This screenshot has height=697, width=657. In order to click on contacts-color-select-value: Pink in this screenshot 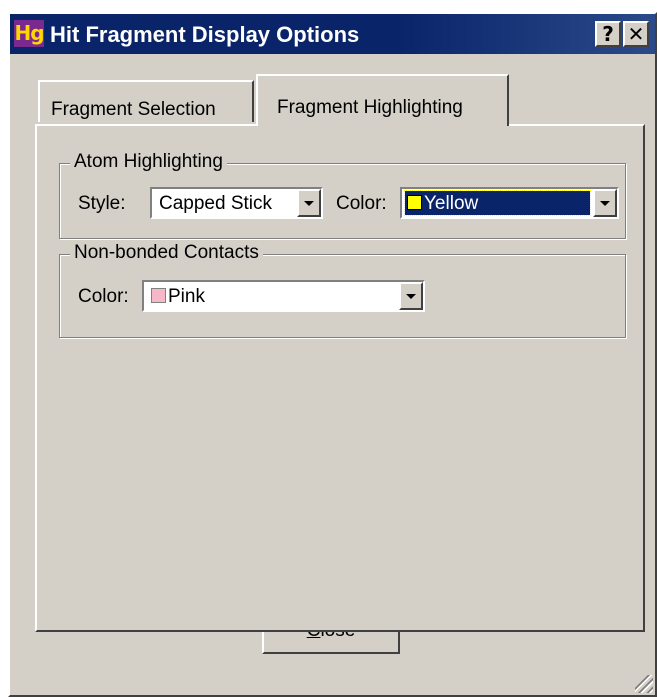, I will do `click(178, 297)`.